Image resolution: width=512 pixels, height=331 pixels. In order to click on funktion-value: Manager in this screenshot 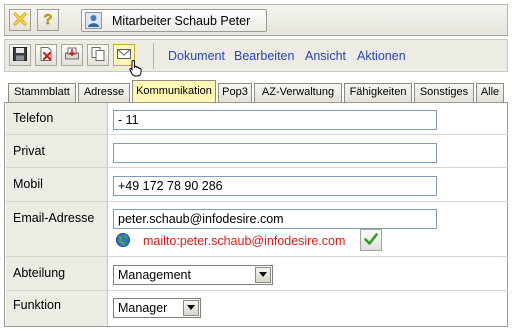, I will do `click(143, 308)`.